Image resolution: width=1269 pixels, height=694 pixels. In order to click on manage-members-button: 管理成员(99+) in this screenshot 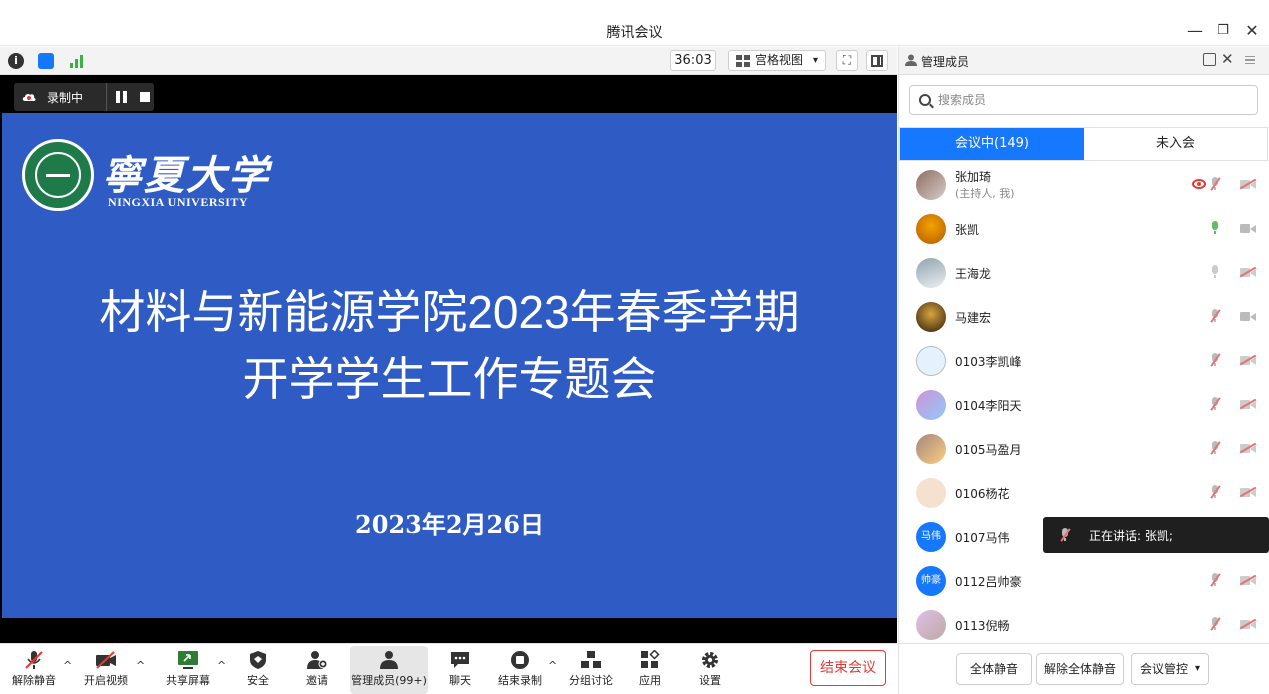, I will do `click(389, 670)`.